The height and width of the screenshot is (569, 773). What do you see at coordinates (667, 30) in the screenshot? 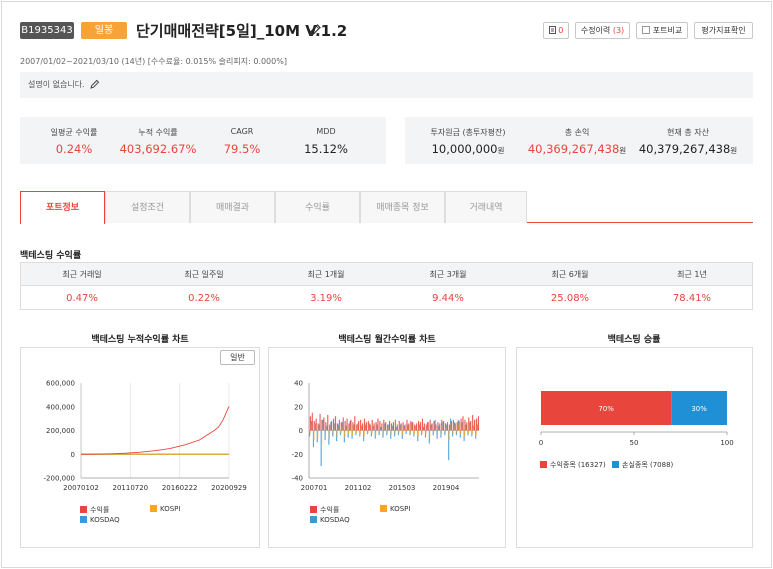
I see `compare-label: 포트비교` at bounding box center [667, 30].